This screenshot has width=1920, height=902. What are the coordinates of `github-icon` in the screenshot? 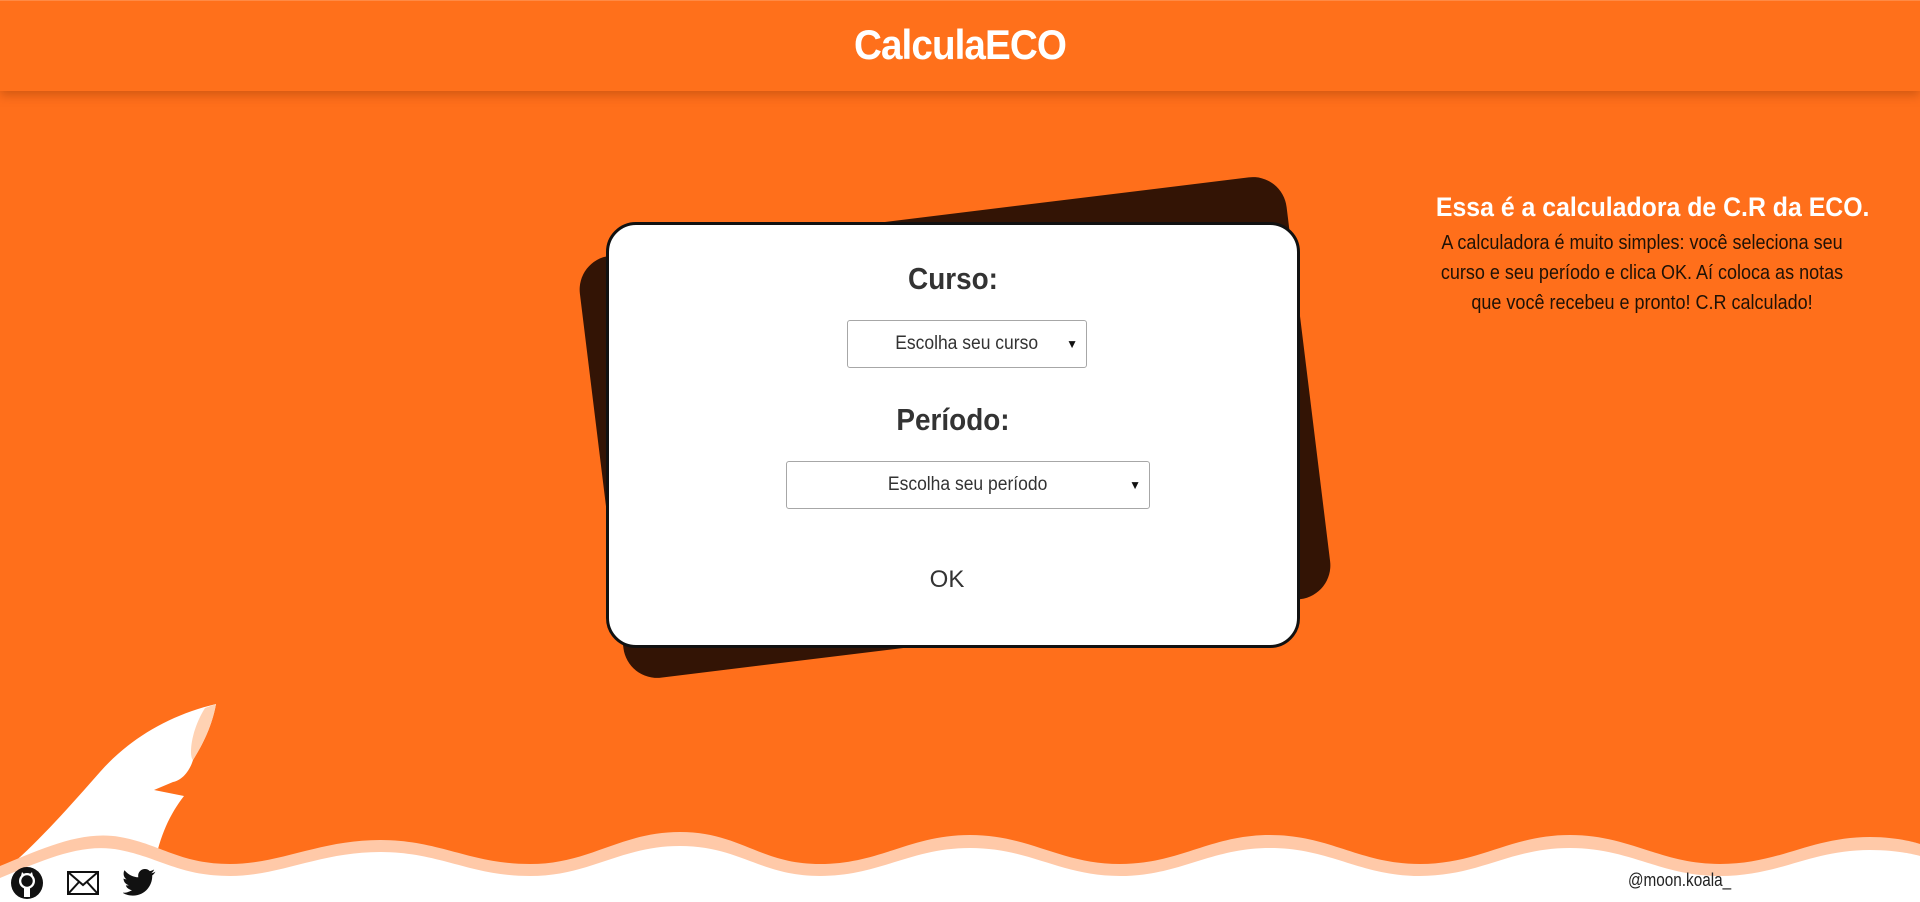 It's located at (27, 883).